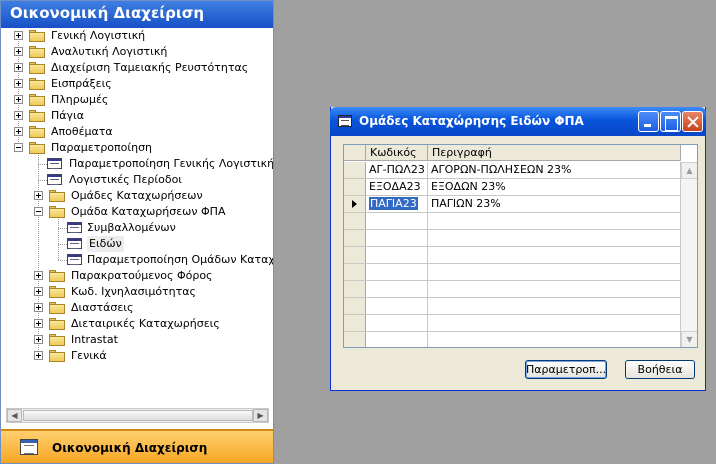  What do you see at coordinates (137, 68) in the screenshot?
I see `tree-item: Διαχείριση Ταμειακής Ρευστότητας` at bounding box center [137, 68].